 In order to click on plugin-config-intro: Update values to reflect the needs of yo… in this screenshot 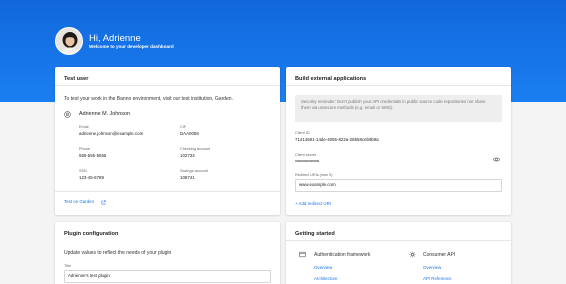, I will do `click(118, 253)`.